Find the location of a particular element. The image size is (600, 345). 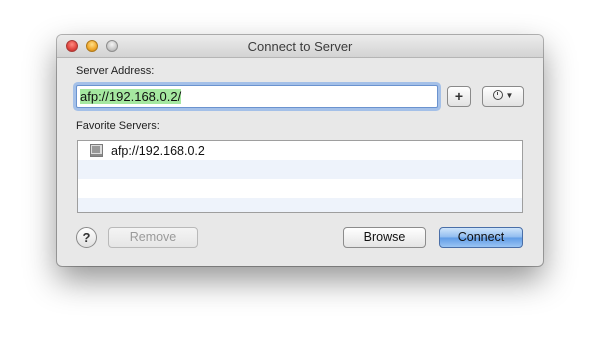

help-button: ? is located at coordinates (86, 237).